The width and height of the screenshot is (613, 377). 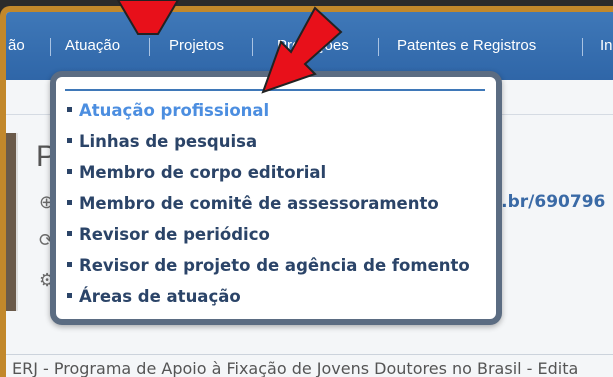 I want to click on menu-item-areas-de-atuacao: Áreas de atuação, so click(x=154, y=296).